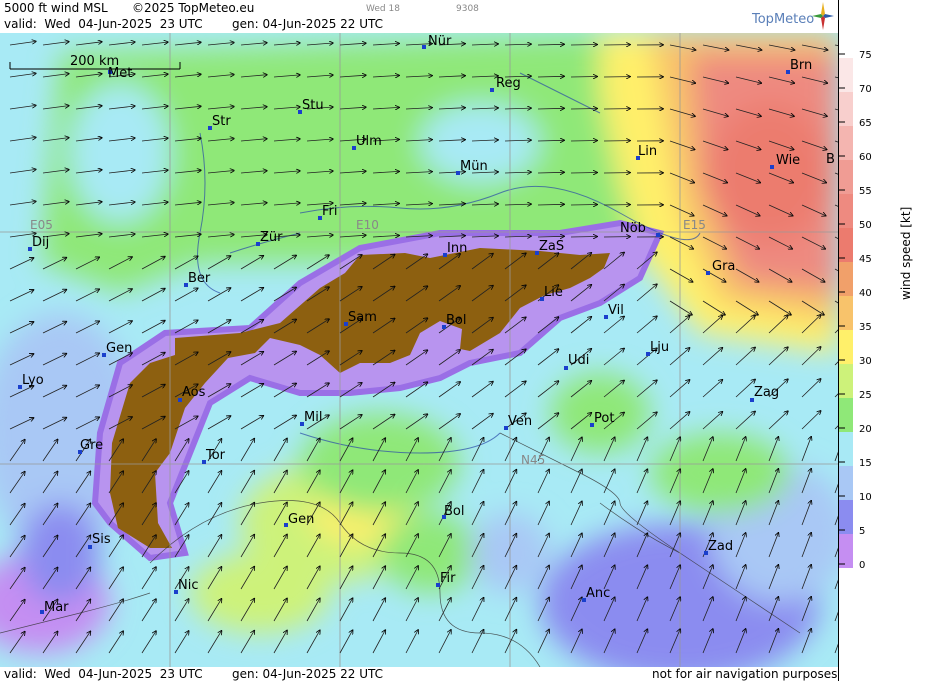 The image size is (930, 685). Describe the element at coordinates (723, 266) in the screenshot. I see `svg-text: Gra` at that location.